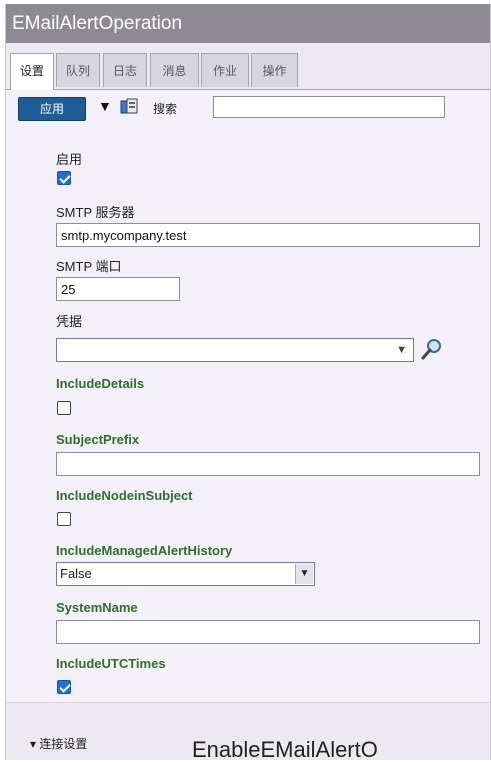  I want to click on include-managed-alert-history-select: False ▼, so click(185, 574).